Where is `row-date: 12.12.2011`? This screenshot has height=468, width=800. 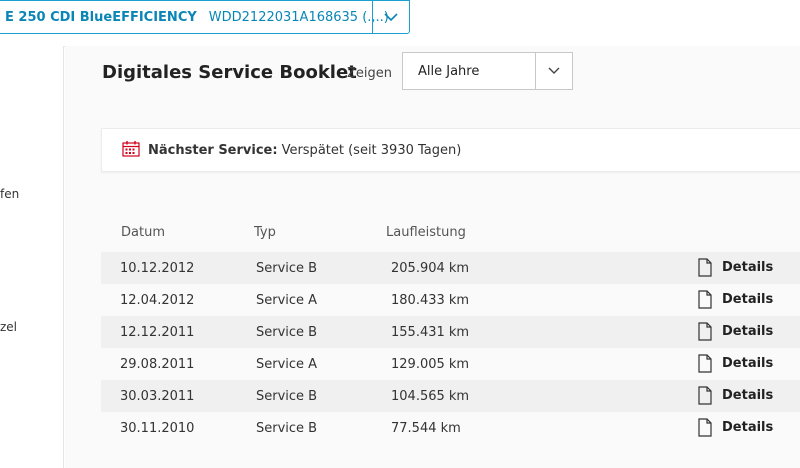 row-date: 12.12.2011 is located at coordinates (157, 332).